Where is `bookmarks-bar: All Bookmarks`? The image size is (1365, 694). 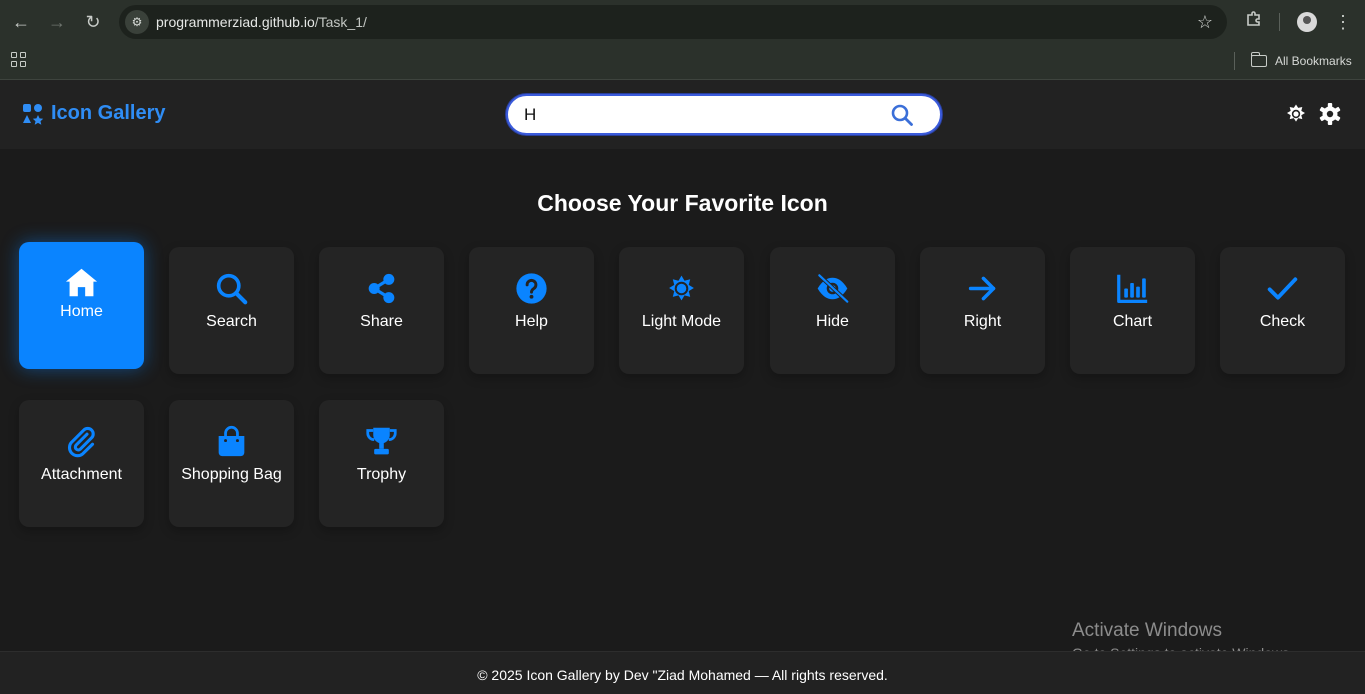 bookmarks-bar: All Bookmarks is located at coordinates (682, 62).